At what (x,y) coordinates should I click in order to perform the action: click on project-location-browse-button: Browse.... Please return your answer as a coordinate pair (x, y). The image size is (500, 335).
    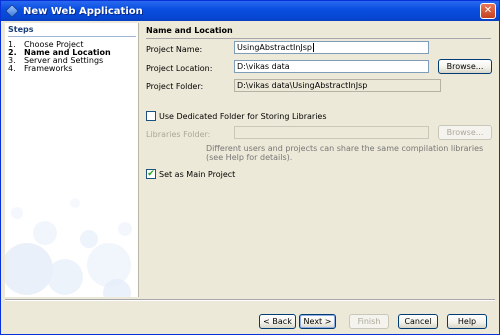
    Looking at the image, I should click on (465, 66).